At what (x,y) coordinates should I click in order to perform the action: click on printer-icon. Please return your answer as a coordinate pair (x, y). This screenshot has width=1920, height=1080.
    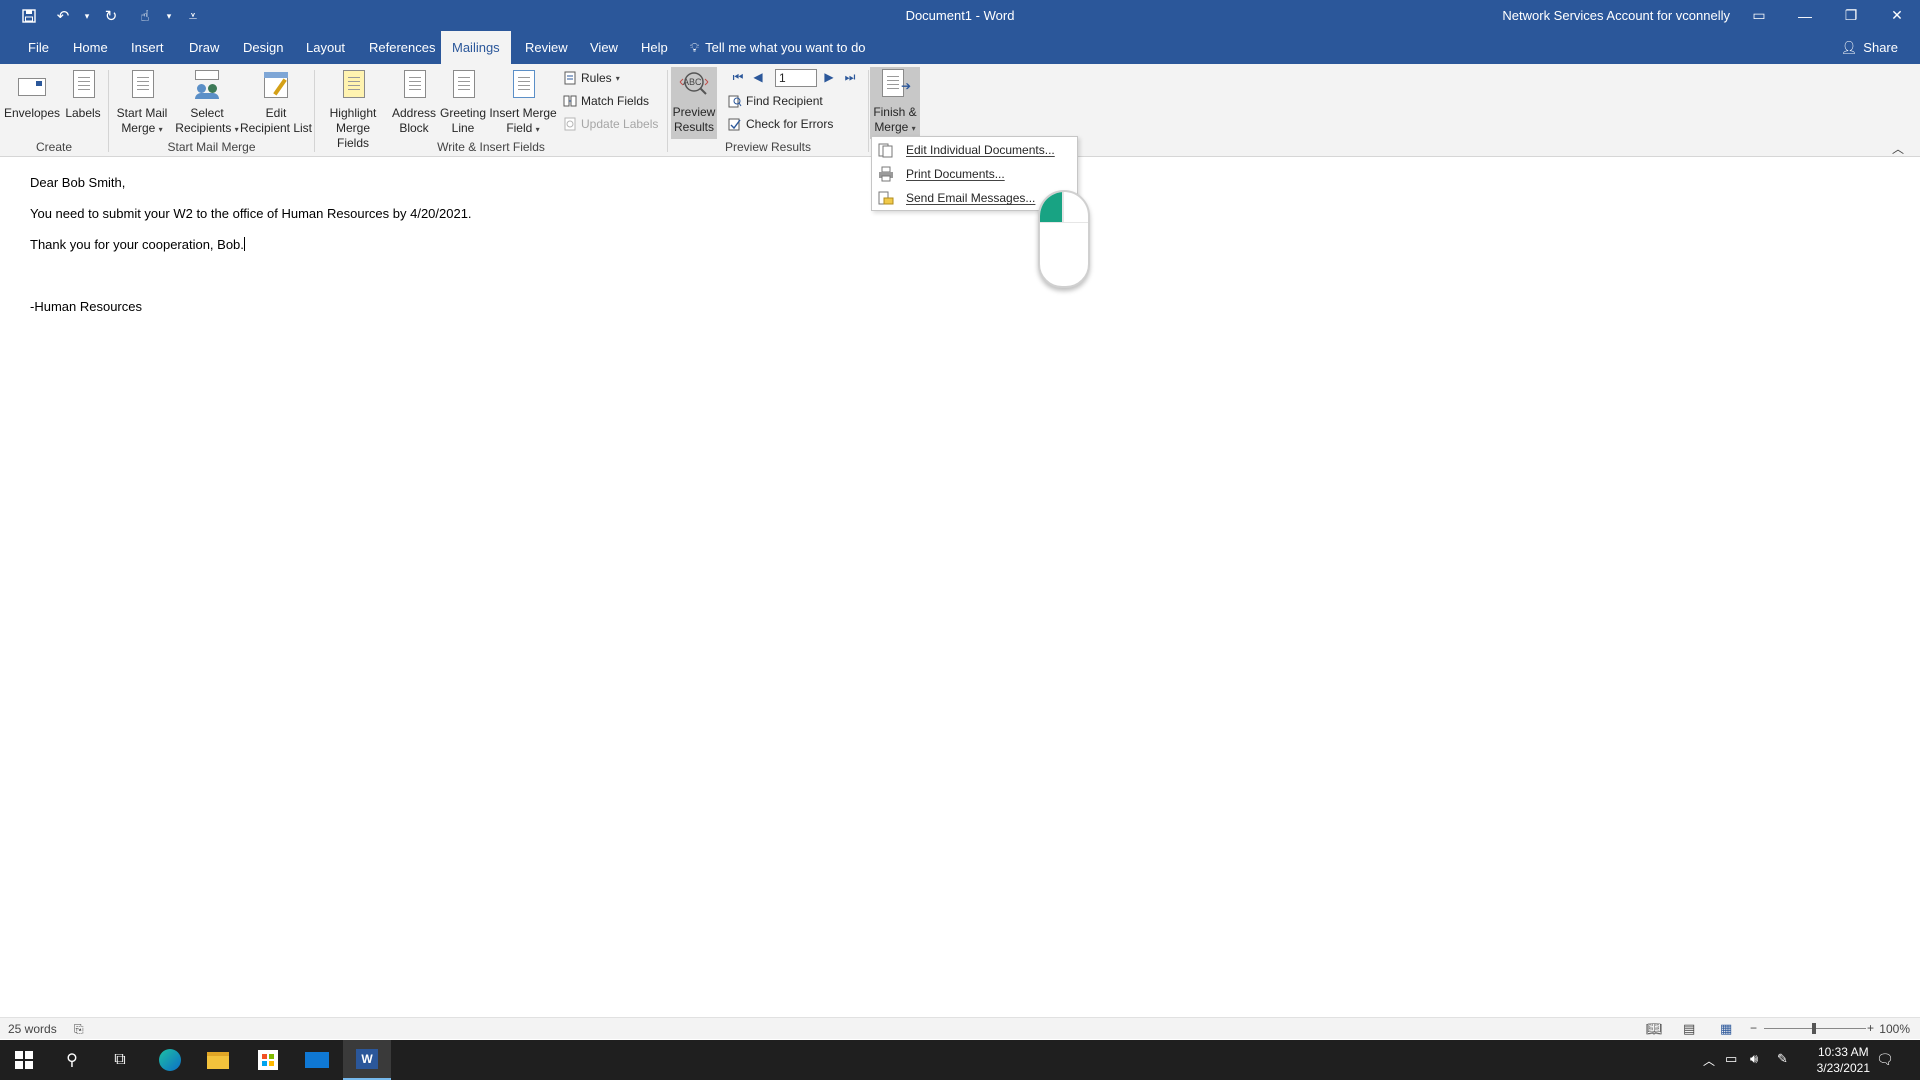
    Looking at the image, I should click on (886, 174).